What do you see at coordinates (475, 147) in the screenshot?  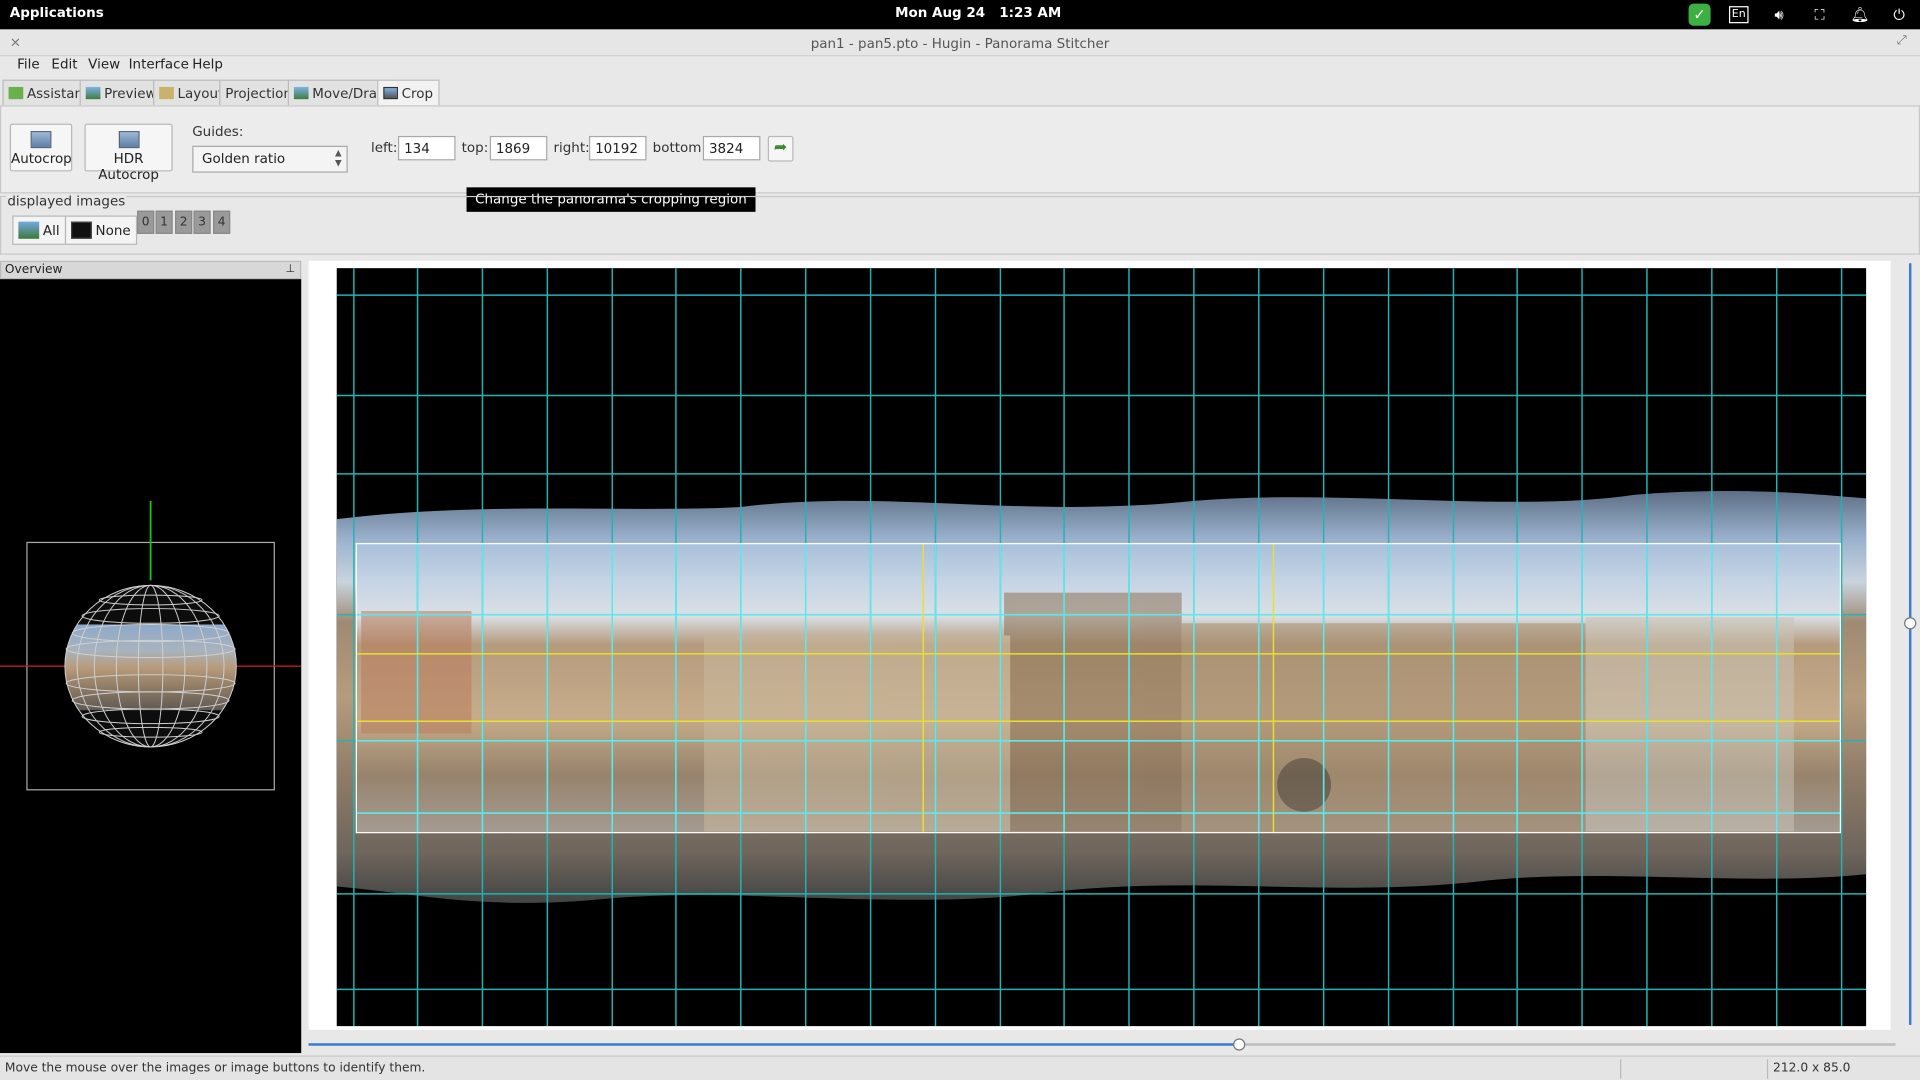 I see `top-label: top:` at bounding box center [475, 147].